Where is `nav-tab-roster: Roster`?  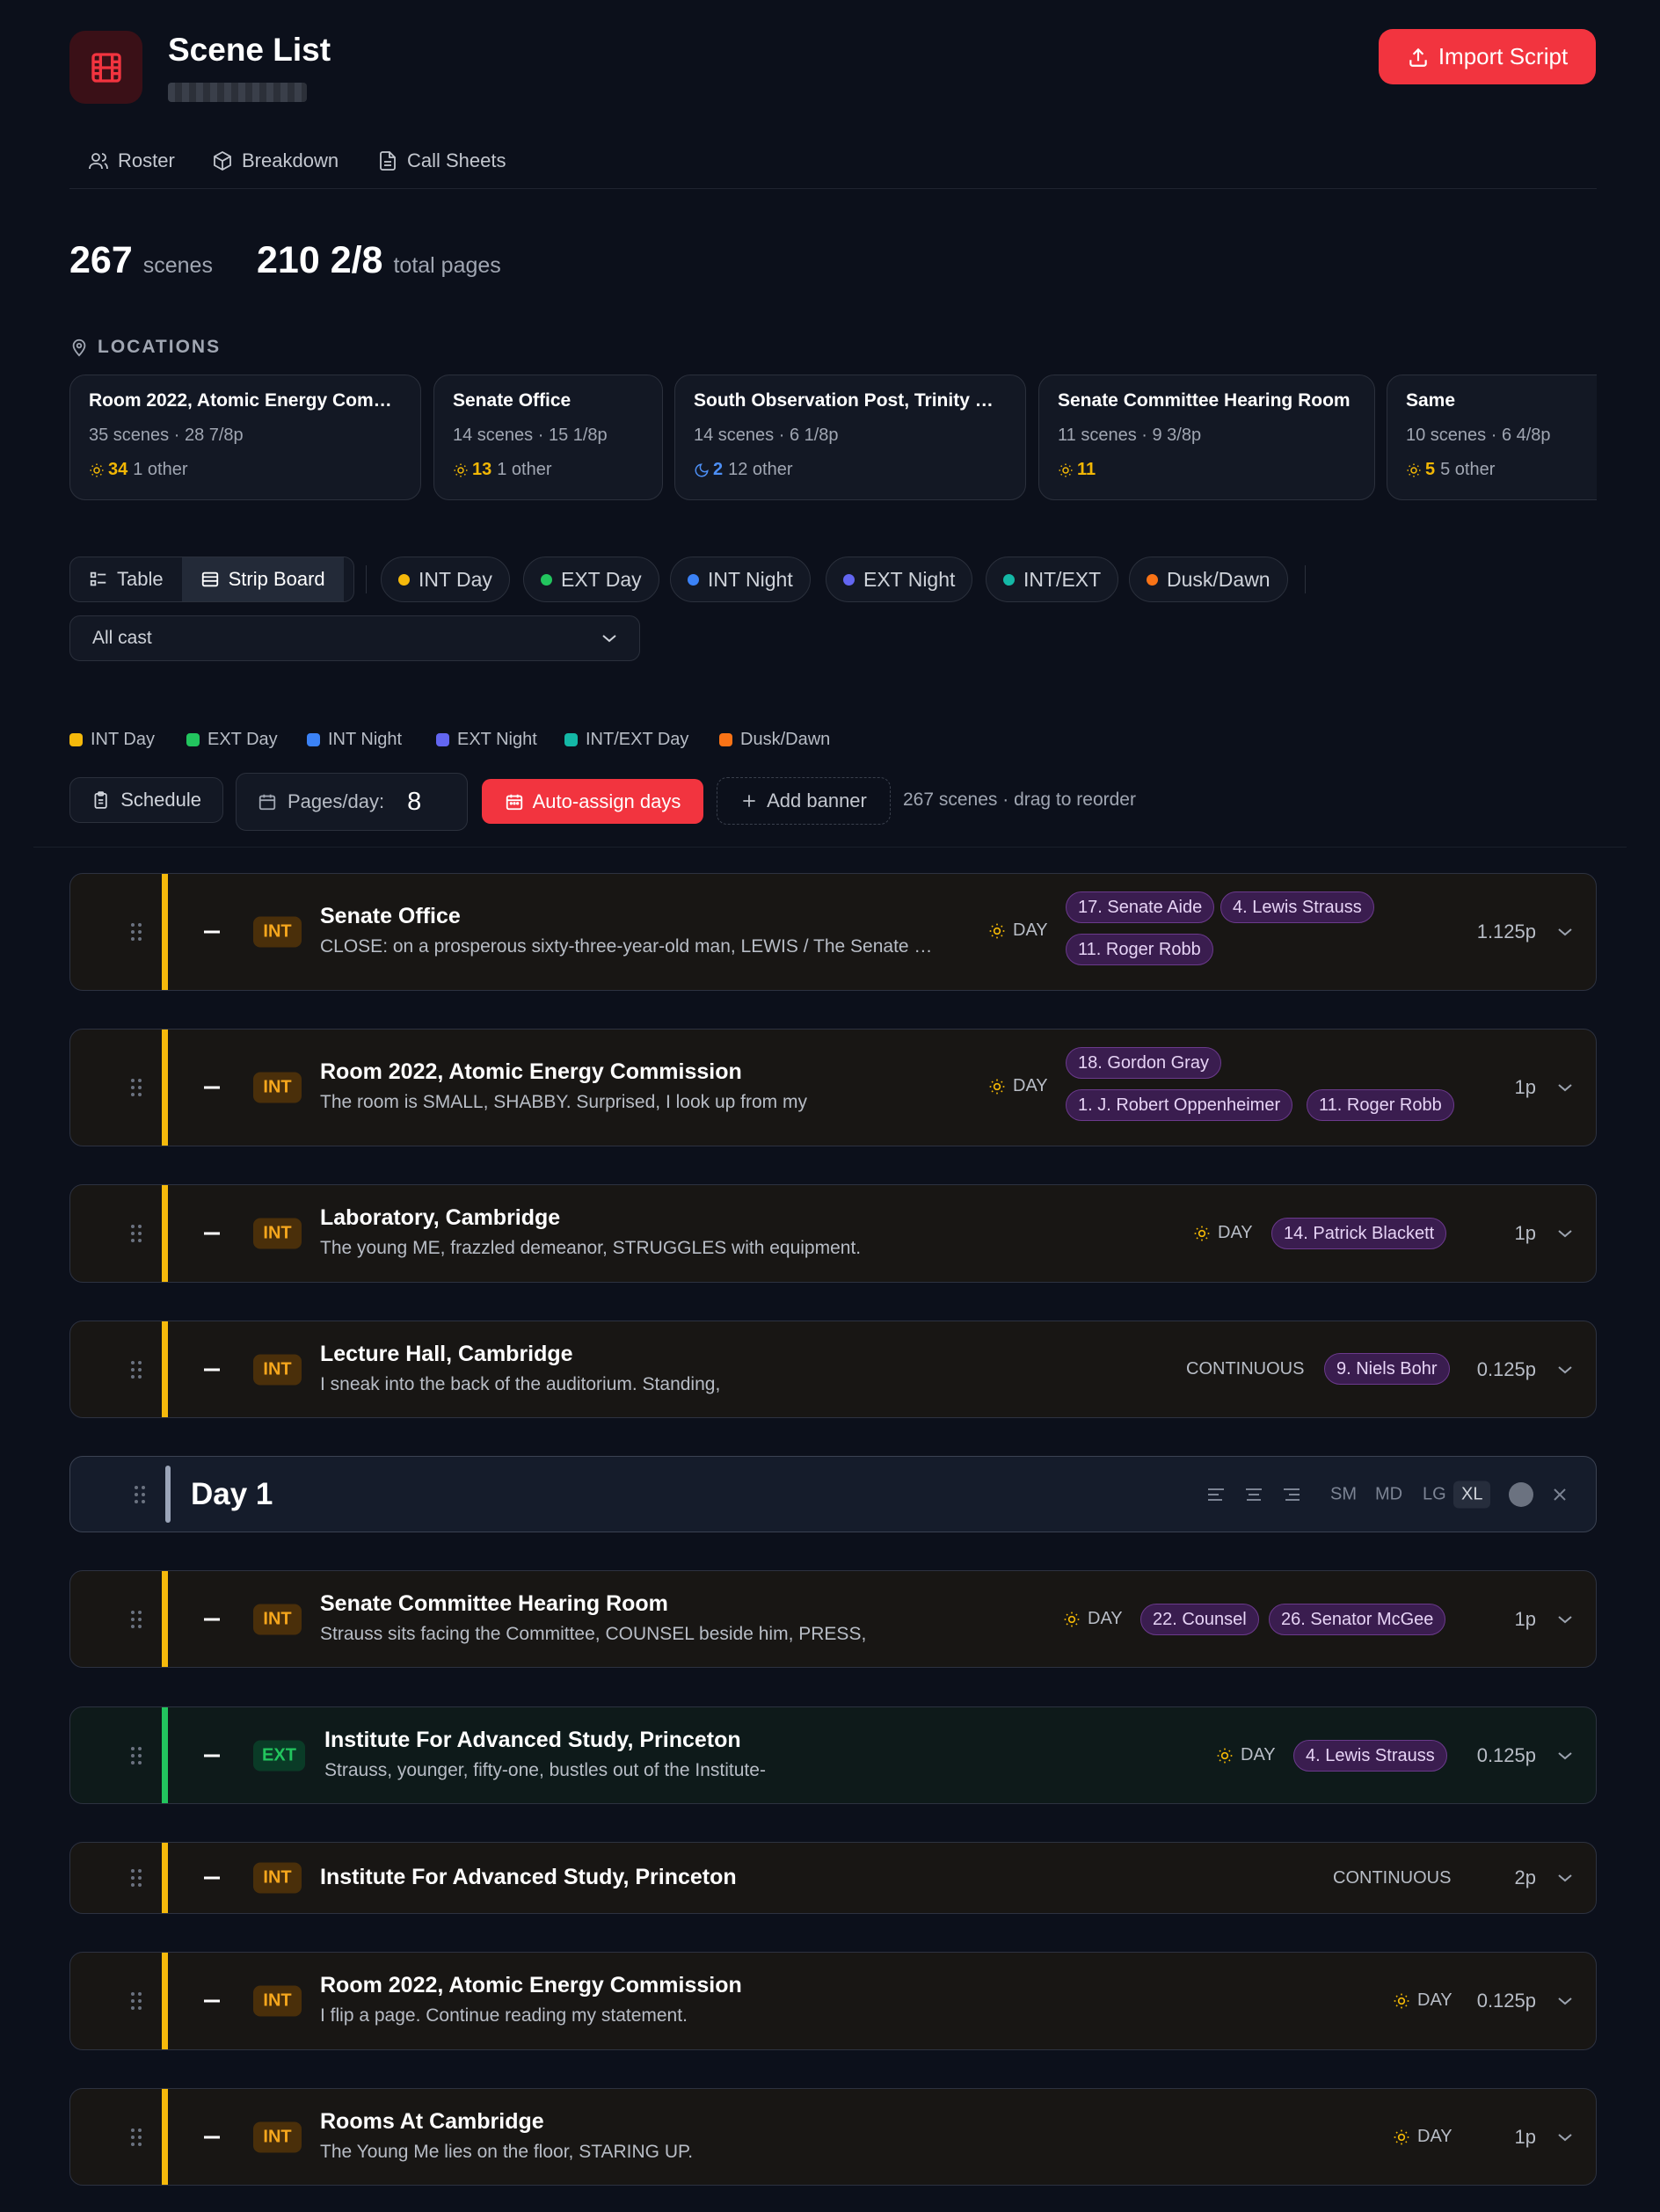 nav-tab-roster: Roster is located at coordinates (131, 161).